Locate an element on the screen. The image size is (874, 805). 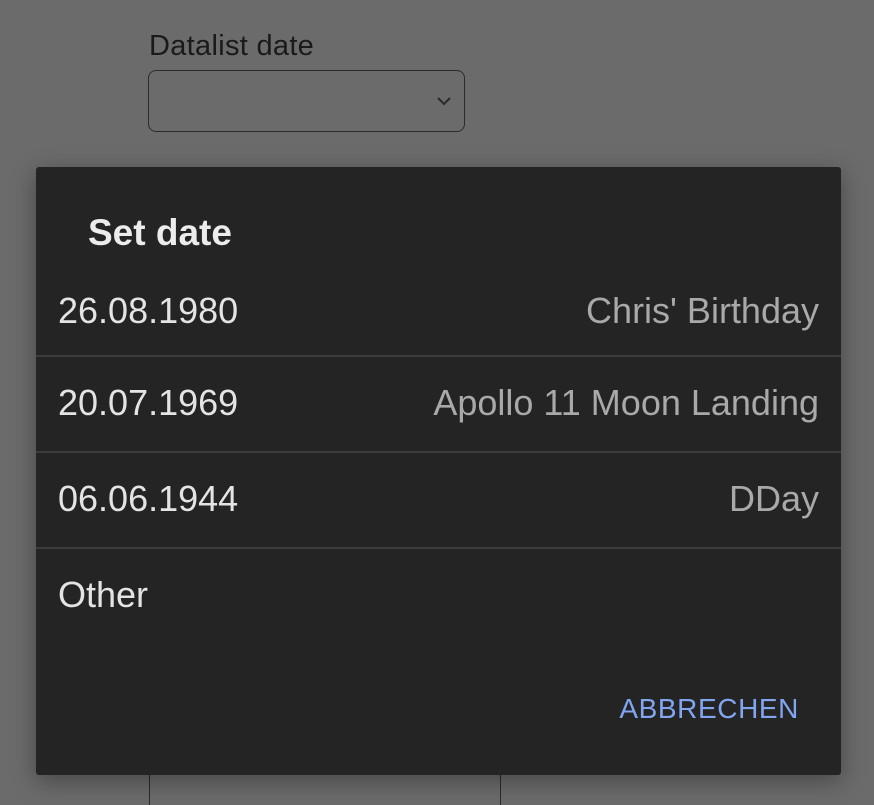
datalist-date-select is located at coordinates (306, 101).